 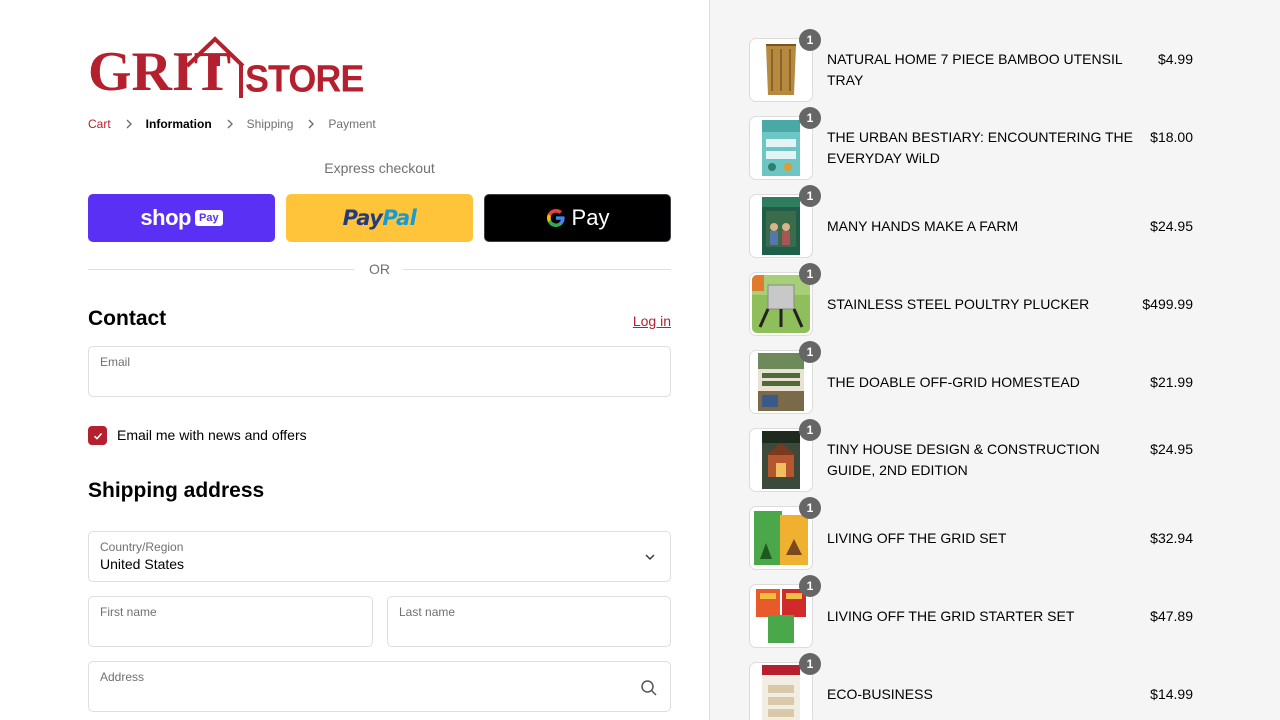 I want to click on breadcrumb-shipping: Shipping, so click(x=270, y=124).